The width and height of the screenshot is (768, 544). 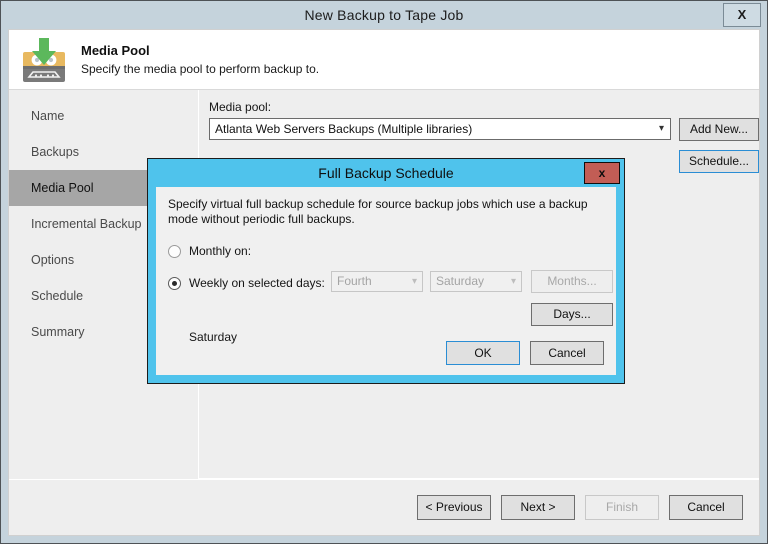 What do you see at coordinates (240, 107) in the screenshot?
I see `media-pool-label: Media pool:` at bounding box center [240, 107].